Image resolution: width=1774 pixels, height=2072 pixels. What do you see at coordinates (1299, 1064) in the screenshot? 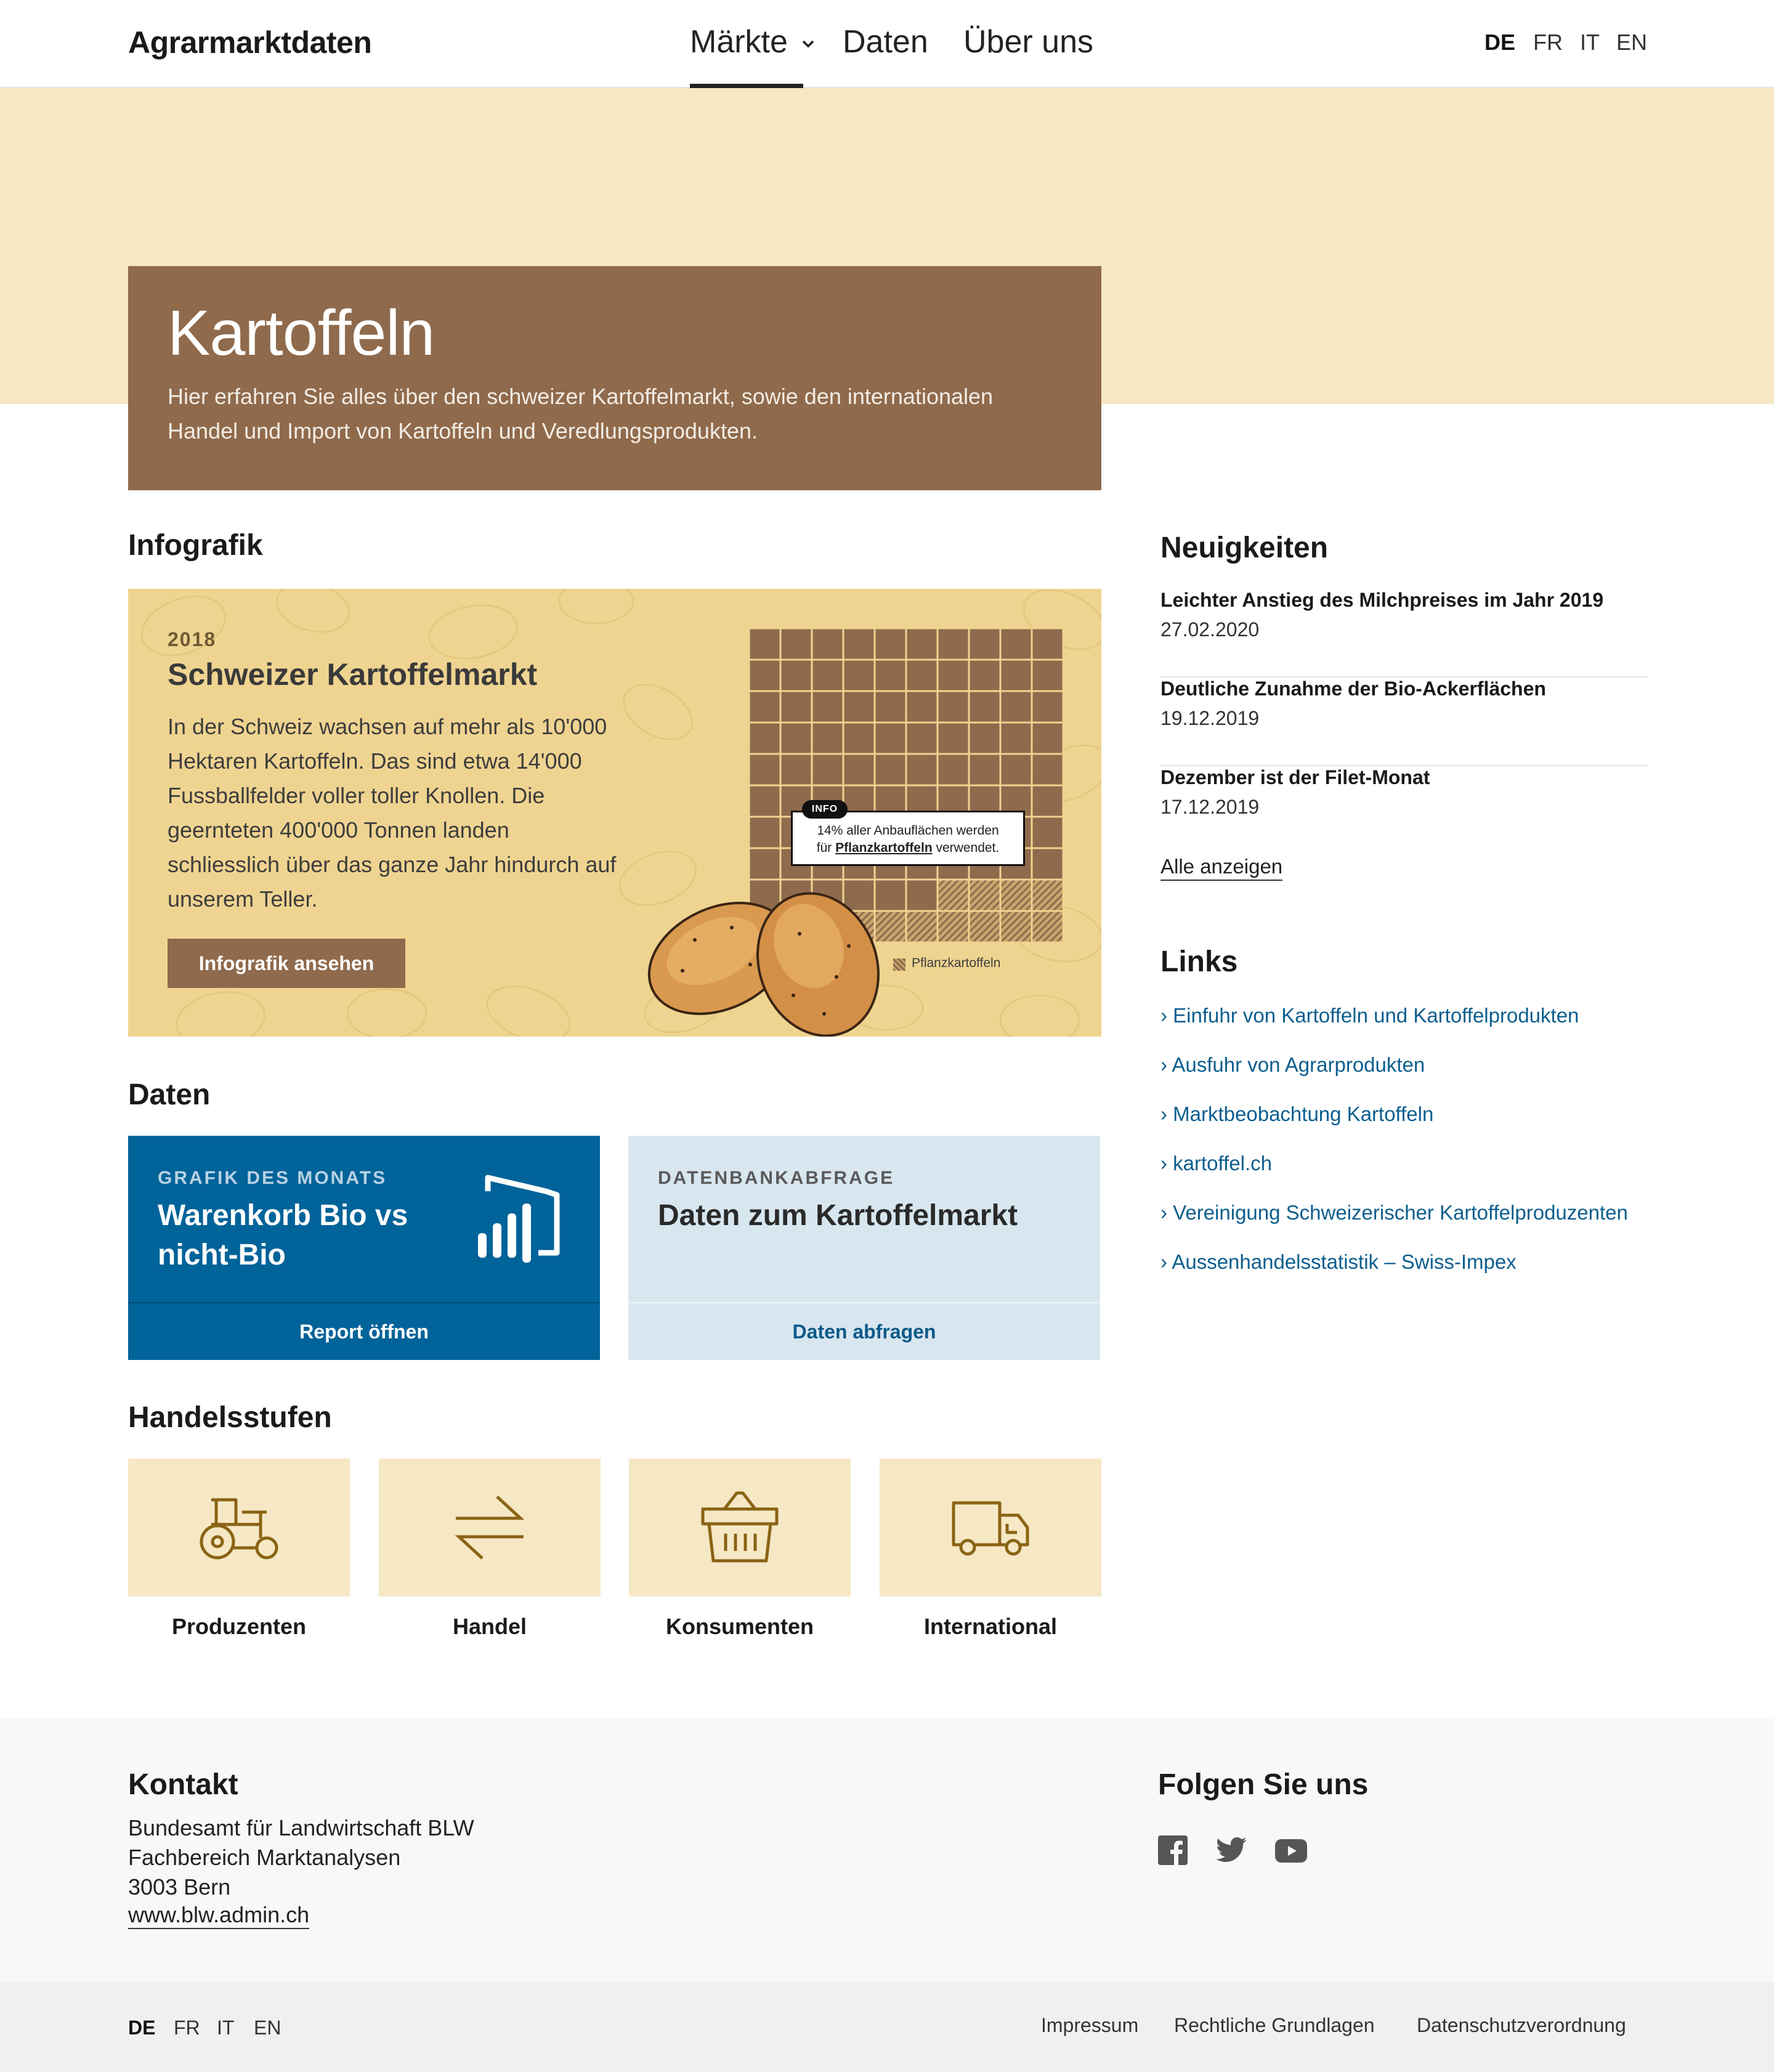
I see `link-label: Ausfuhr von Agrarprodukten` at bounding box center [1299, 1064].